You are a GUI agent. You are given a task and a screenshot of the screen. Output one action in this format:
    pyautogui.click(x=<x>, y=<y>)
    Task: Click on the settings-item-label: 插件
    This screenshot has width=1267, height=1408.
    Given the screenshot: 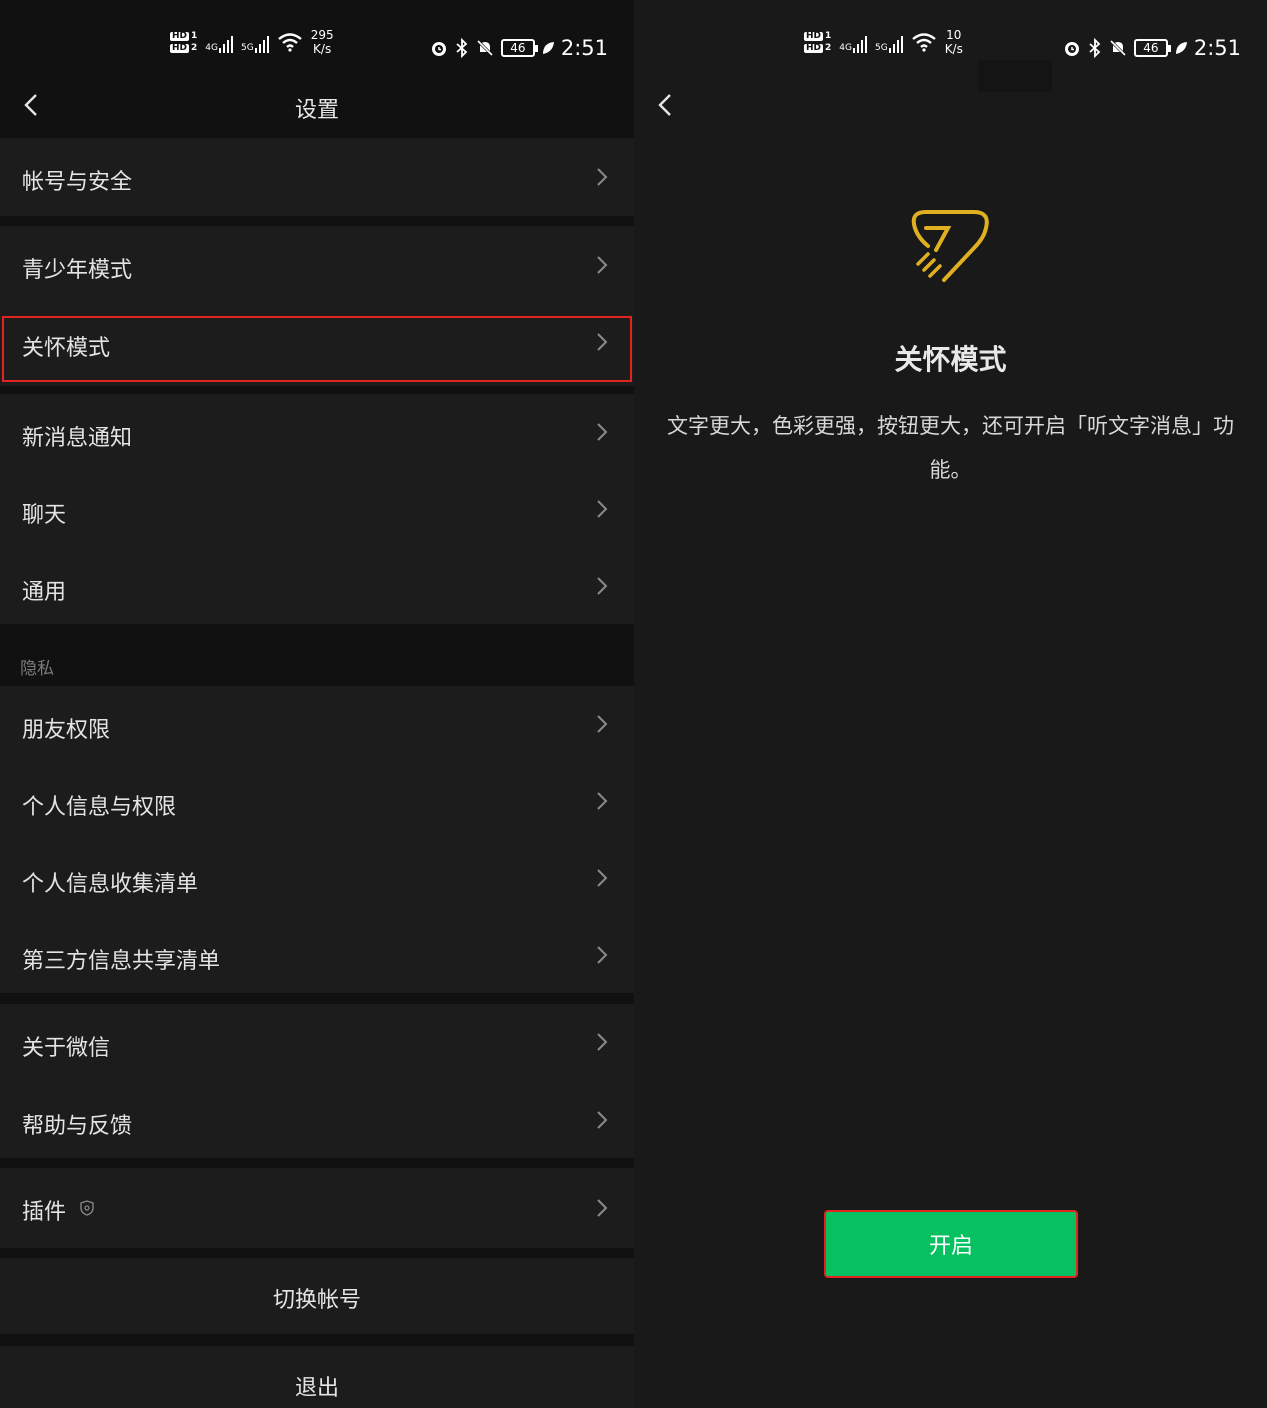 What is the action you would take?
    pyautogui.click(x=44, y=1212)
    